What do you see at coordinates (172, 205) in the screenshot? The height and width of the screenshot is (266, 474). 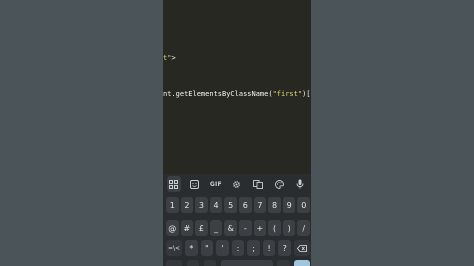 I see `key-1: 1` at bounding box center [172, 205].